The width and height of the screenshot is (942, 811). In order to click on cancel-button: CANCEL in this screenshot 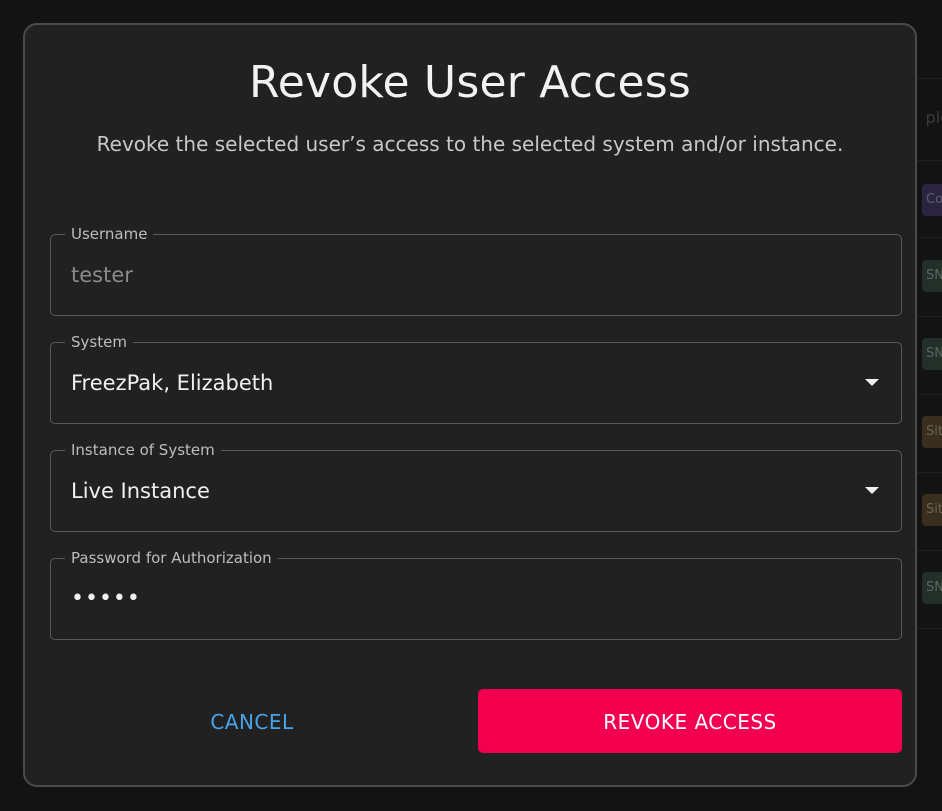, I will do `click(252, 721)`.